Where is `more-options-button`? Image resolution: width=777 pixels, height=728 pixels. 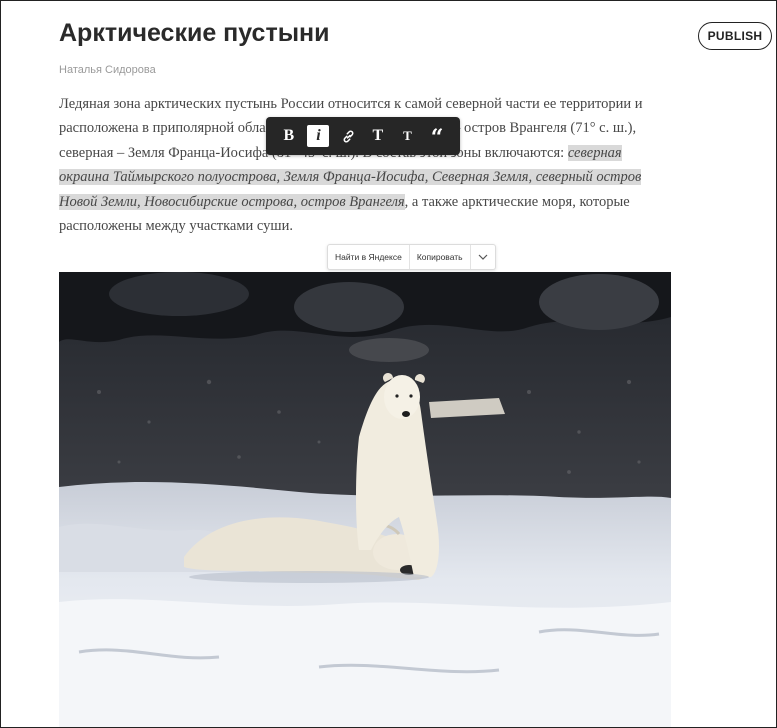
more-options-button is located at coordinates (482, 257).